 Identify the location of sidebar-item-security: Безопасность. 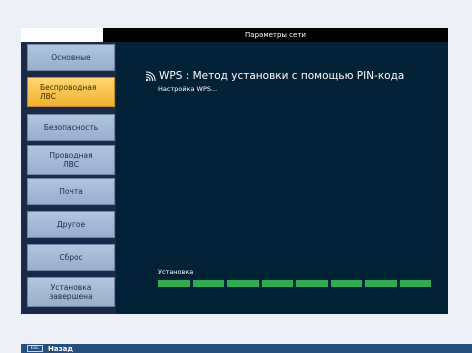
(71, 127).